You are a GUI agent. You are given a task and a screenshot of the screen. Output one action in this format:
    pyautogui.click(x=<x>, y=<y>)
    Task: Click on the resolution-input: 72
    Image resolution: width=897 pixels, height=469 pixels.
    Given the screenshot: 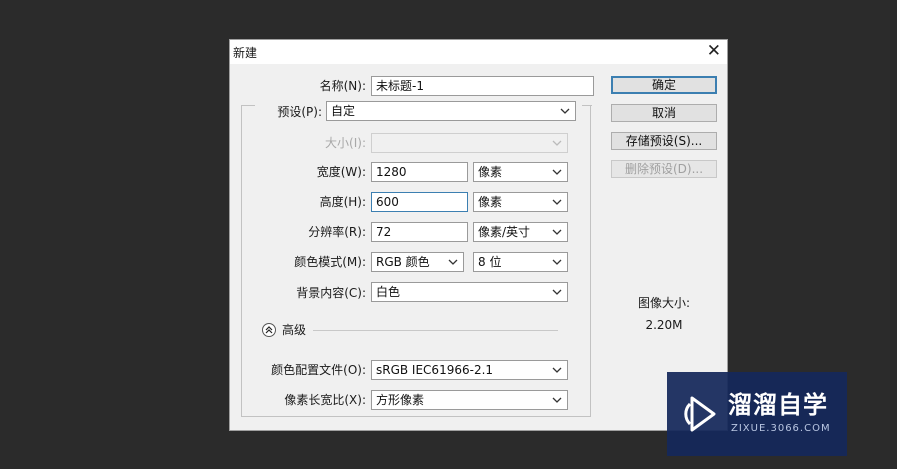 What is the action you would take?
    pyautogui.click(x=419, y=232)
    